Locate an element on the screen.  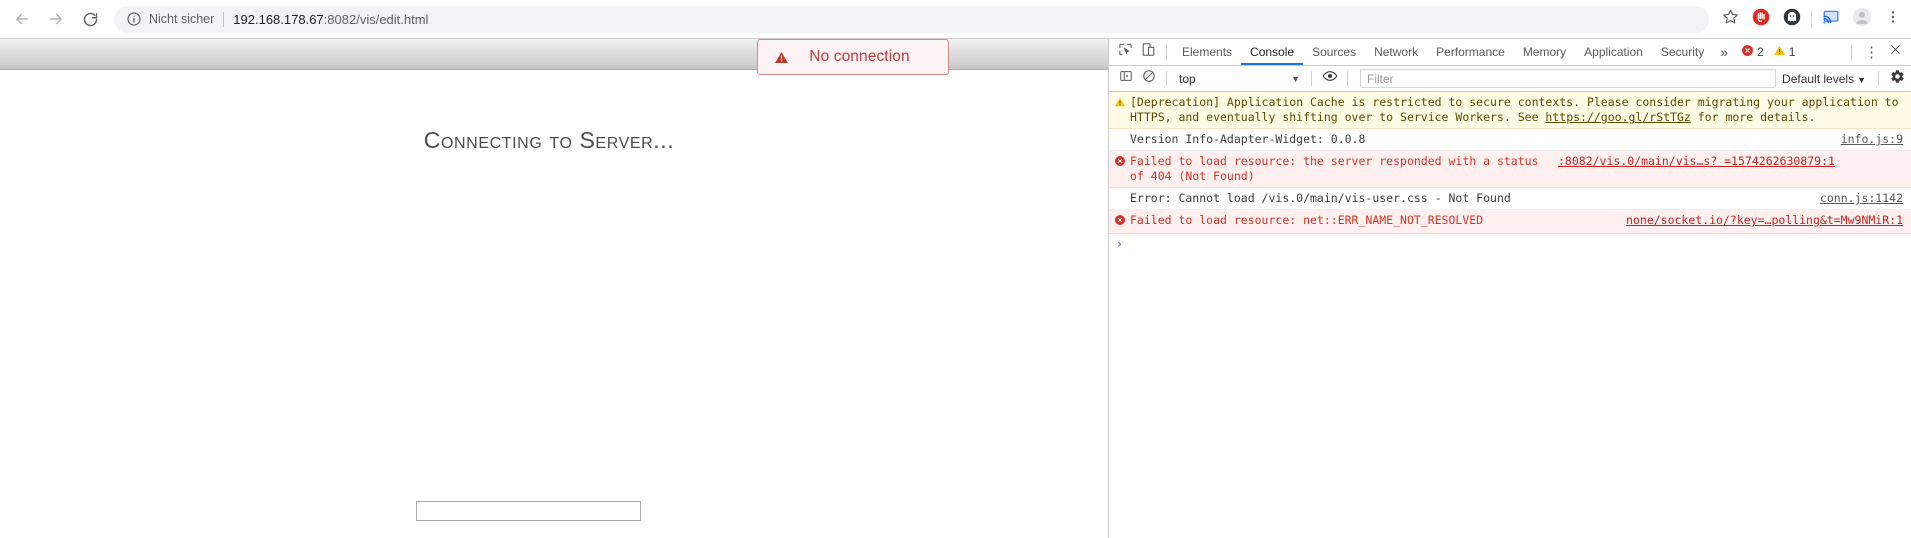
message-text-after: for more details. is located at coordinates (1753, 117).